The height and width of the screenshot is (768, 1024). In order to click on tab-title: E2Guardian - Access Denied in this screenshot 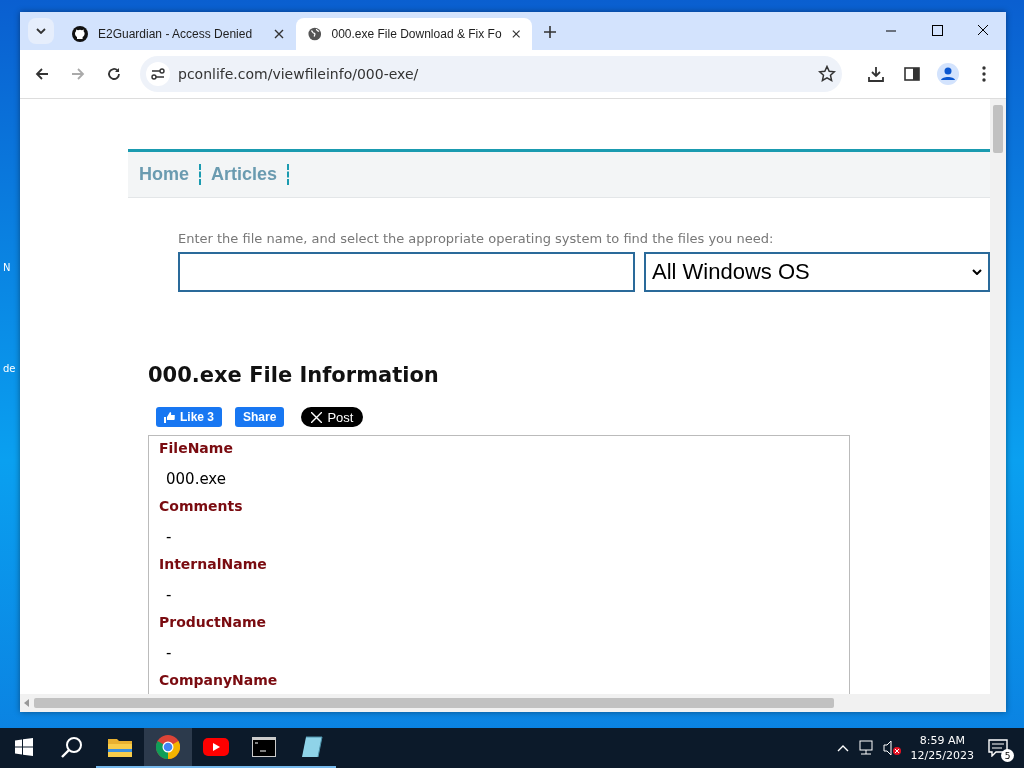, I will do `click(176, 34)`.